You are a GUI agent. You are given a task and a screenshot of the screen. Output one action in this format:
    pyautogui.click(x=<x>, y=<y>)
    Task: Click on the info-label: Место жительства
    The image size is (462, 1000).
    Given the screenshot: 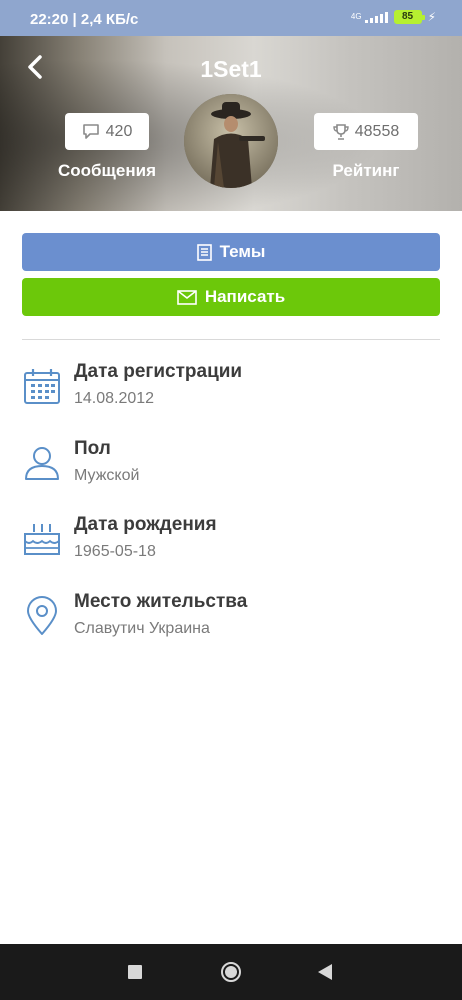 What is the action you would take?
    pyautogui.click(x=161, y=601)
    